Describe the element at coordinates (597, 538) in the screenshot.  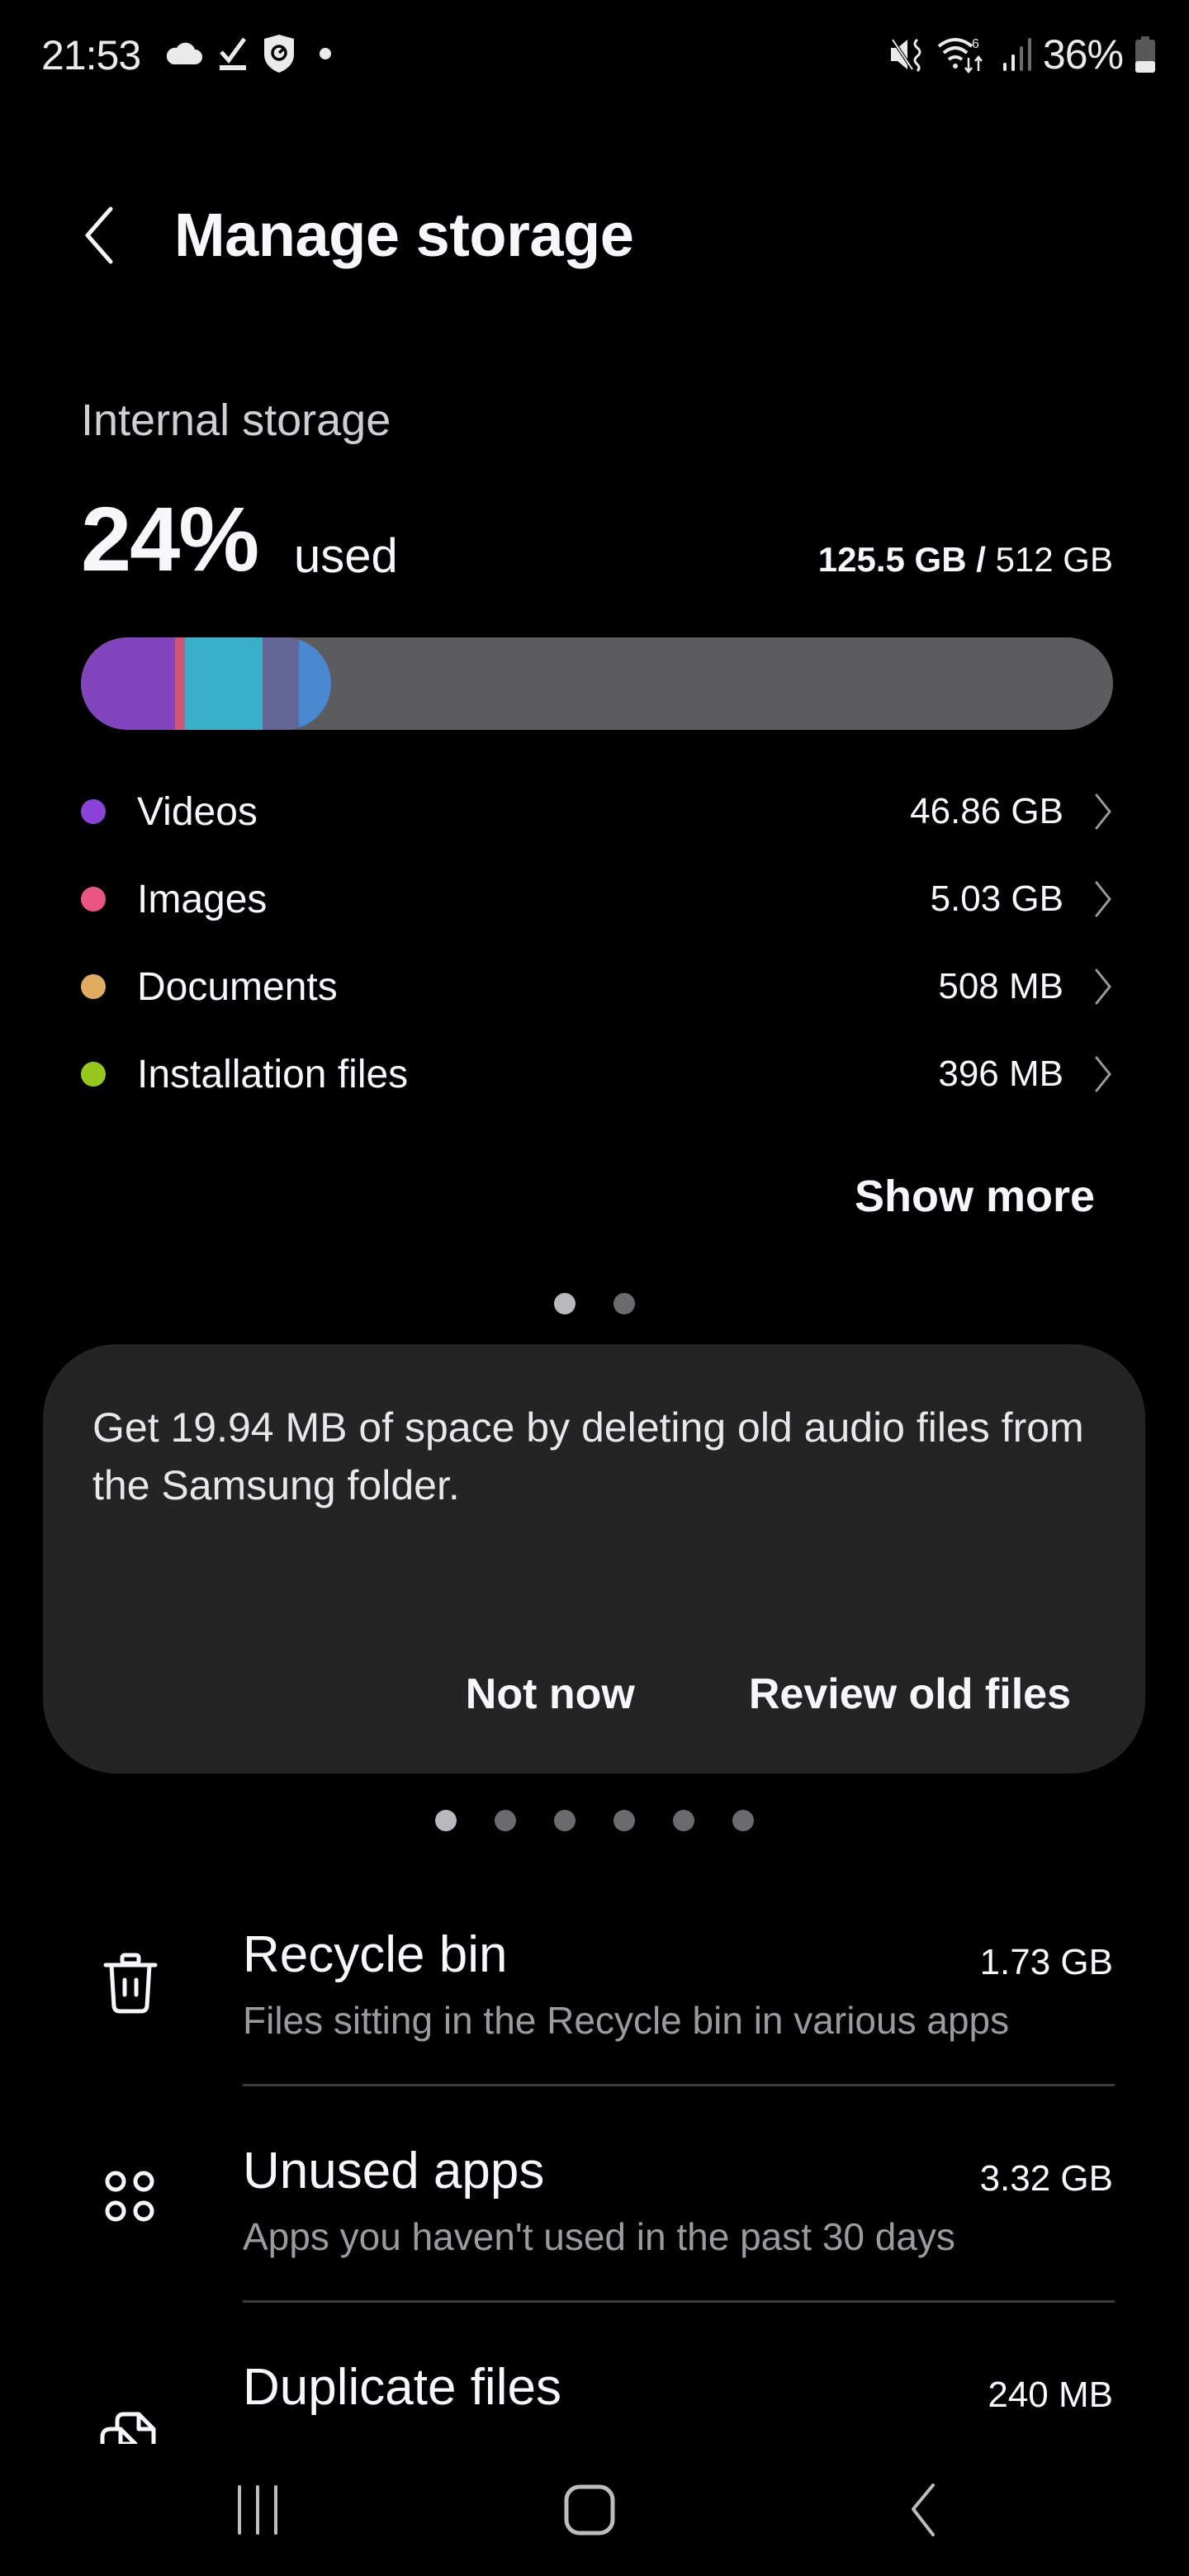
I see `storage-usage-summary: 24% used 125.5 GB / 512 GB` at that location.